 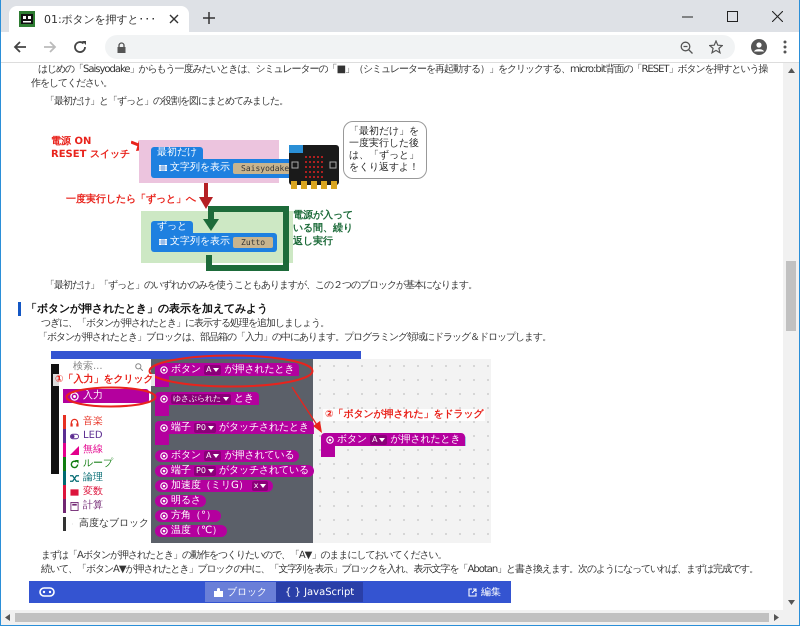 I want to click on category-item: ループ, so click(x=106, y=464).